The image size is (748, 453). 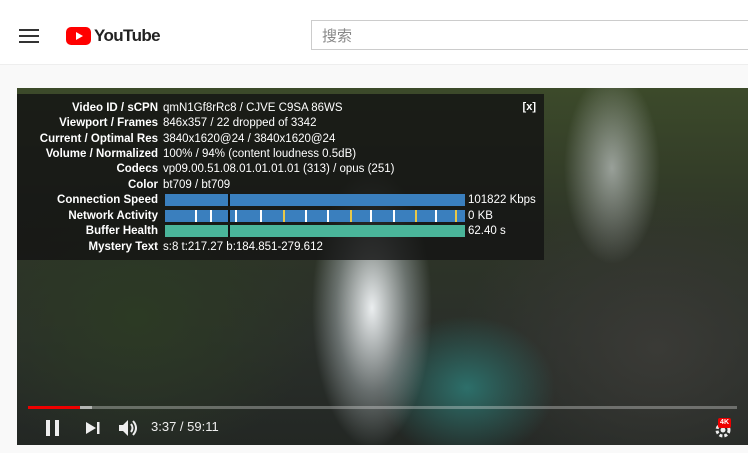 I want to click on stats-label: Video ID / sCPN, so click(x=114, y=108).